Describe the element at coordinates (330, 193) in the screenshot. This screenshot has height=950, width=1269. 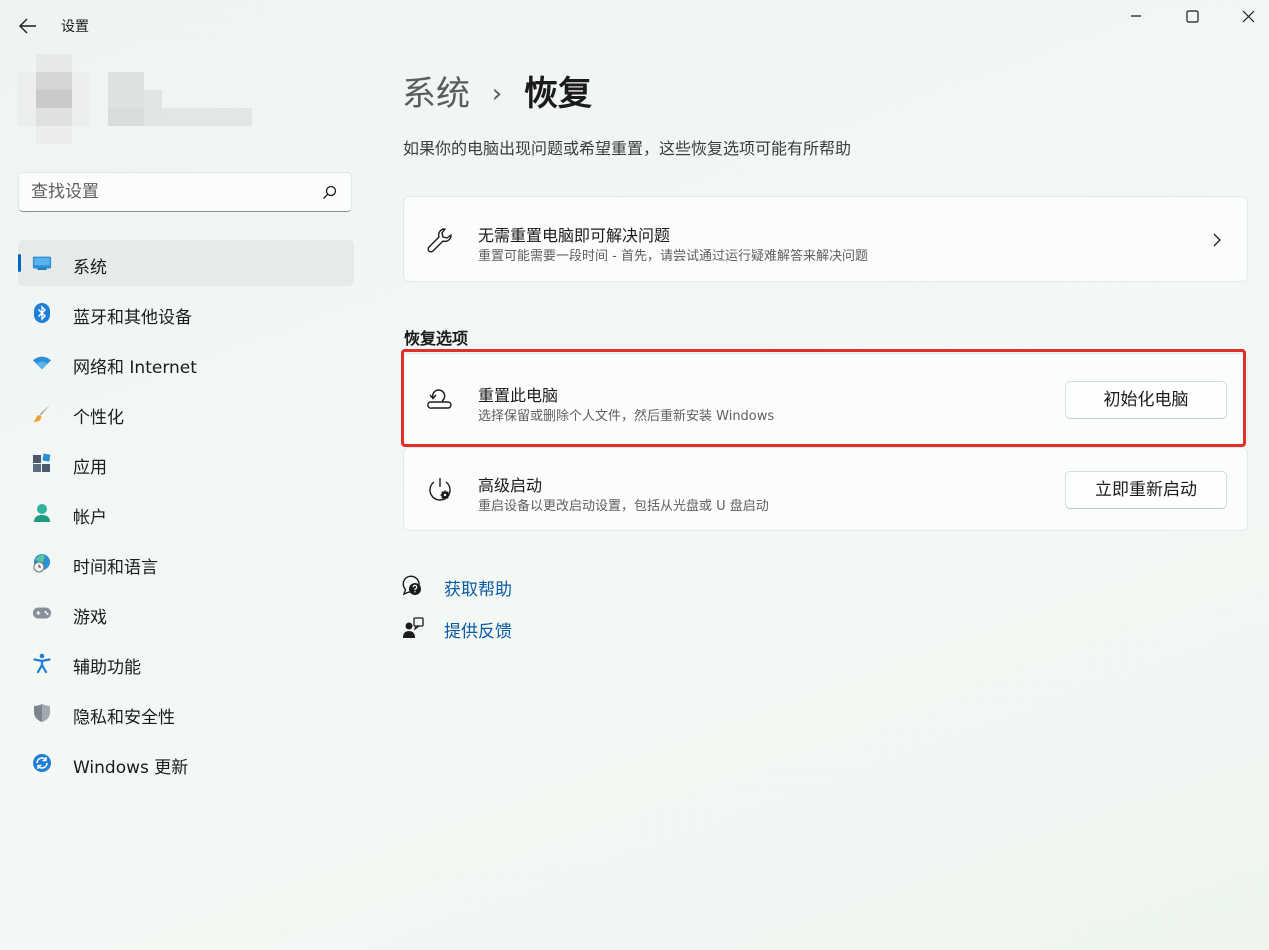
I see `search-icon` at that location.